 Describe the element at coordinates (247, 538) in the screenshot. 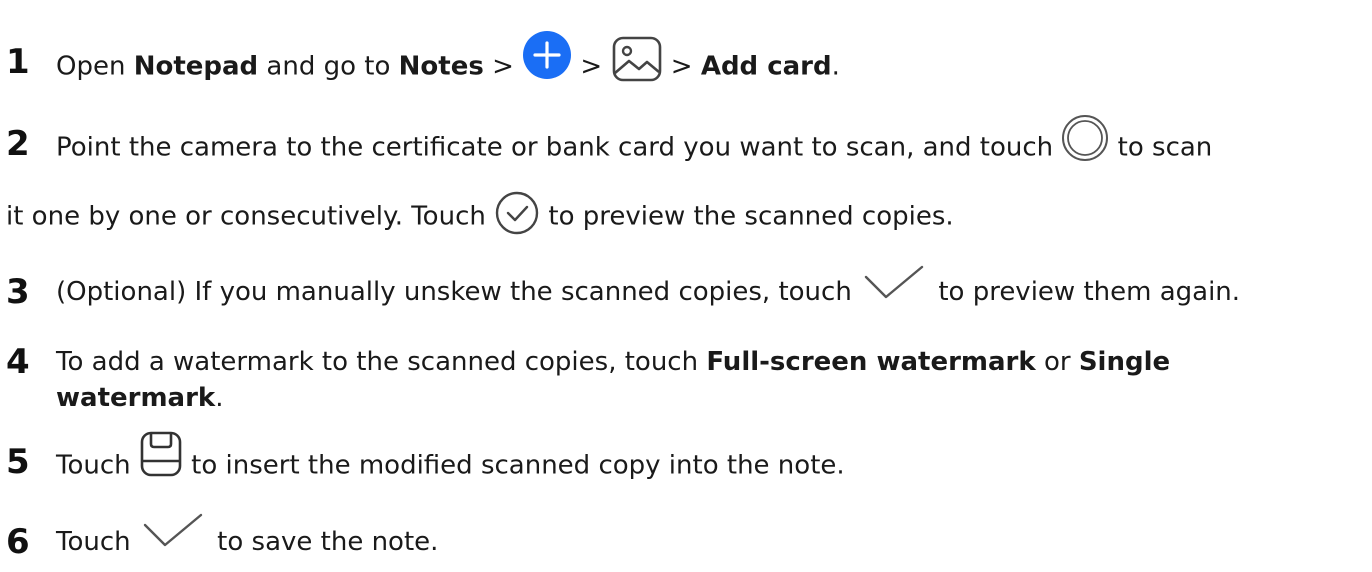

I see `step-text: Touch to save the note.` at that location.